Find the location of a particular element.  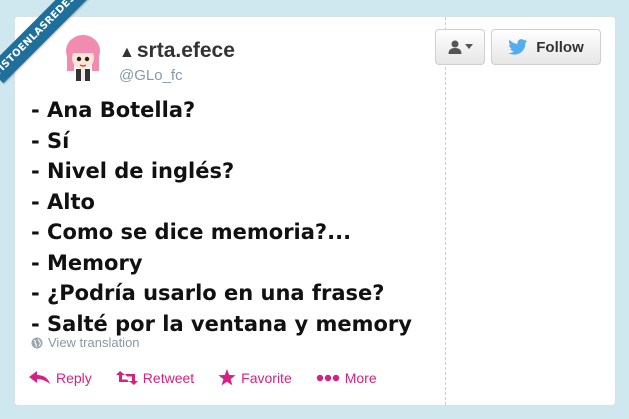

reply-label: Reply is located at coordinates (74, 377).